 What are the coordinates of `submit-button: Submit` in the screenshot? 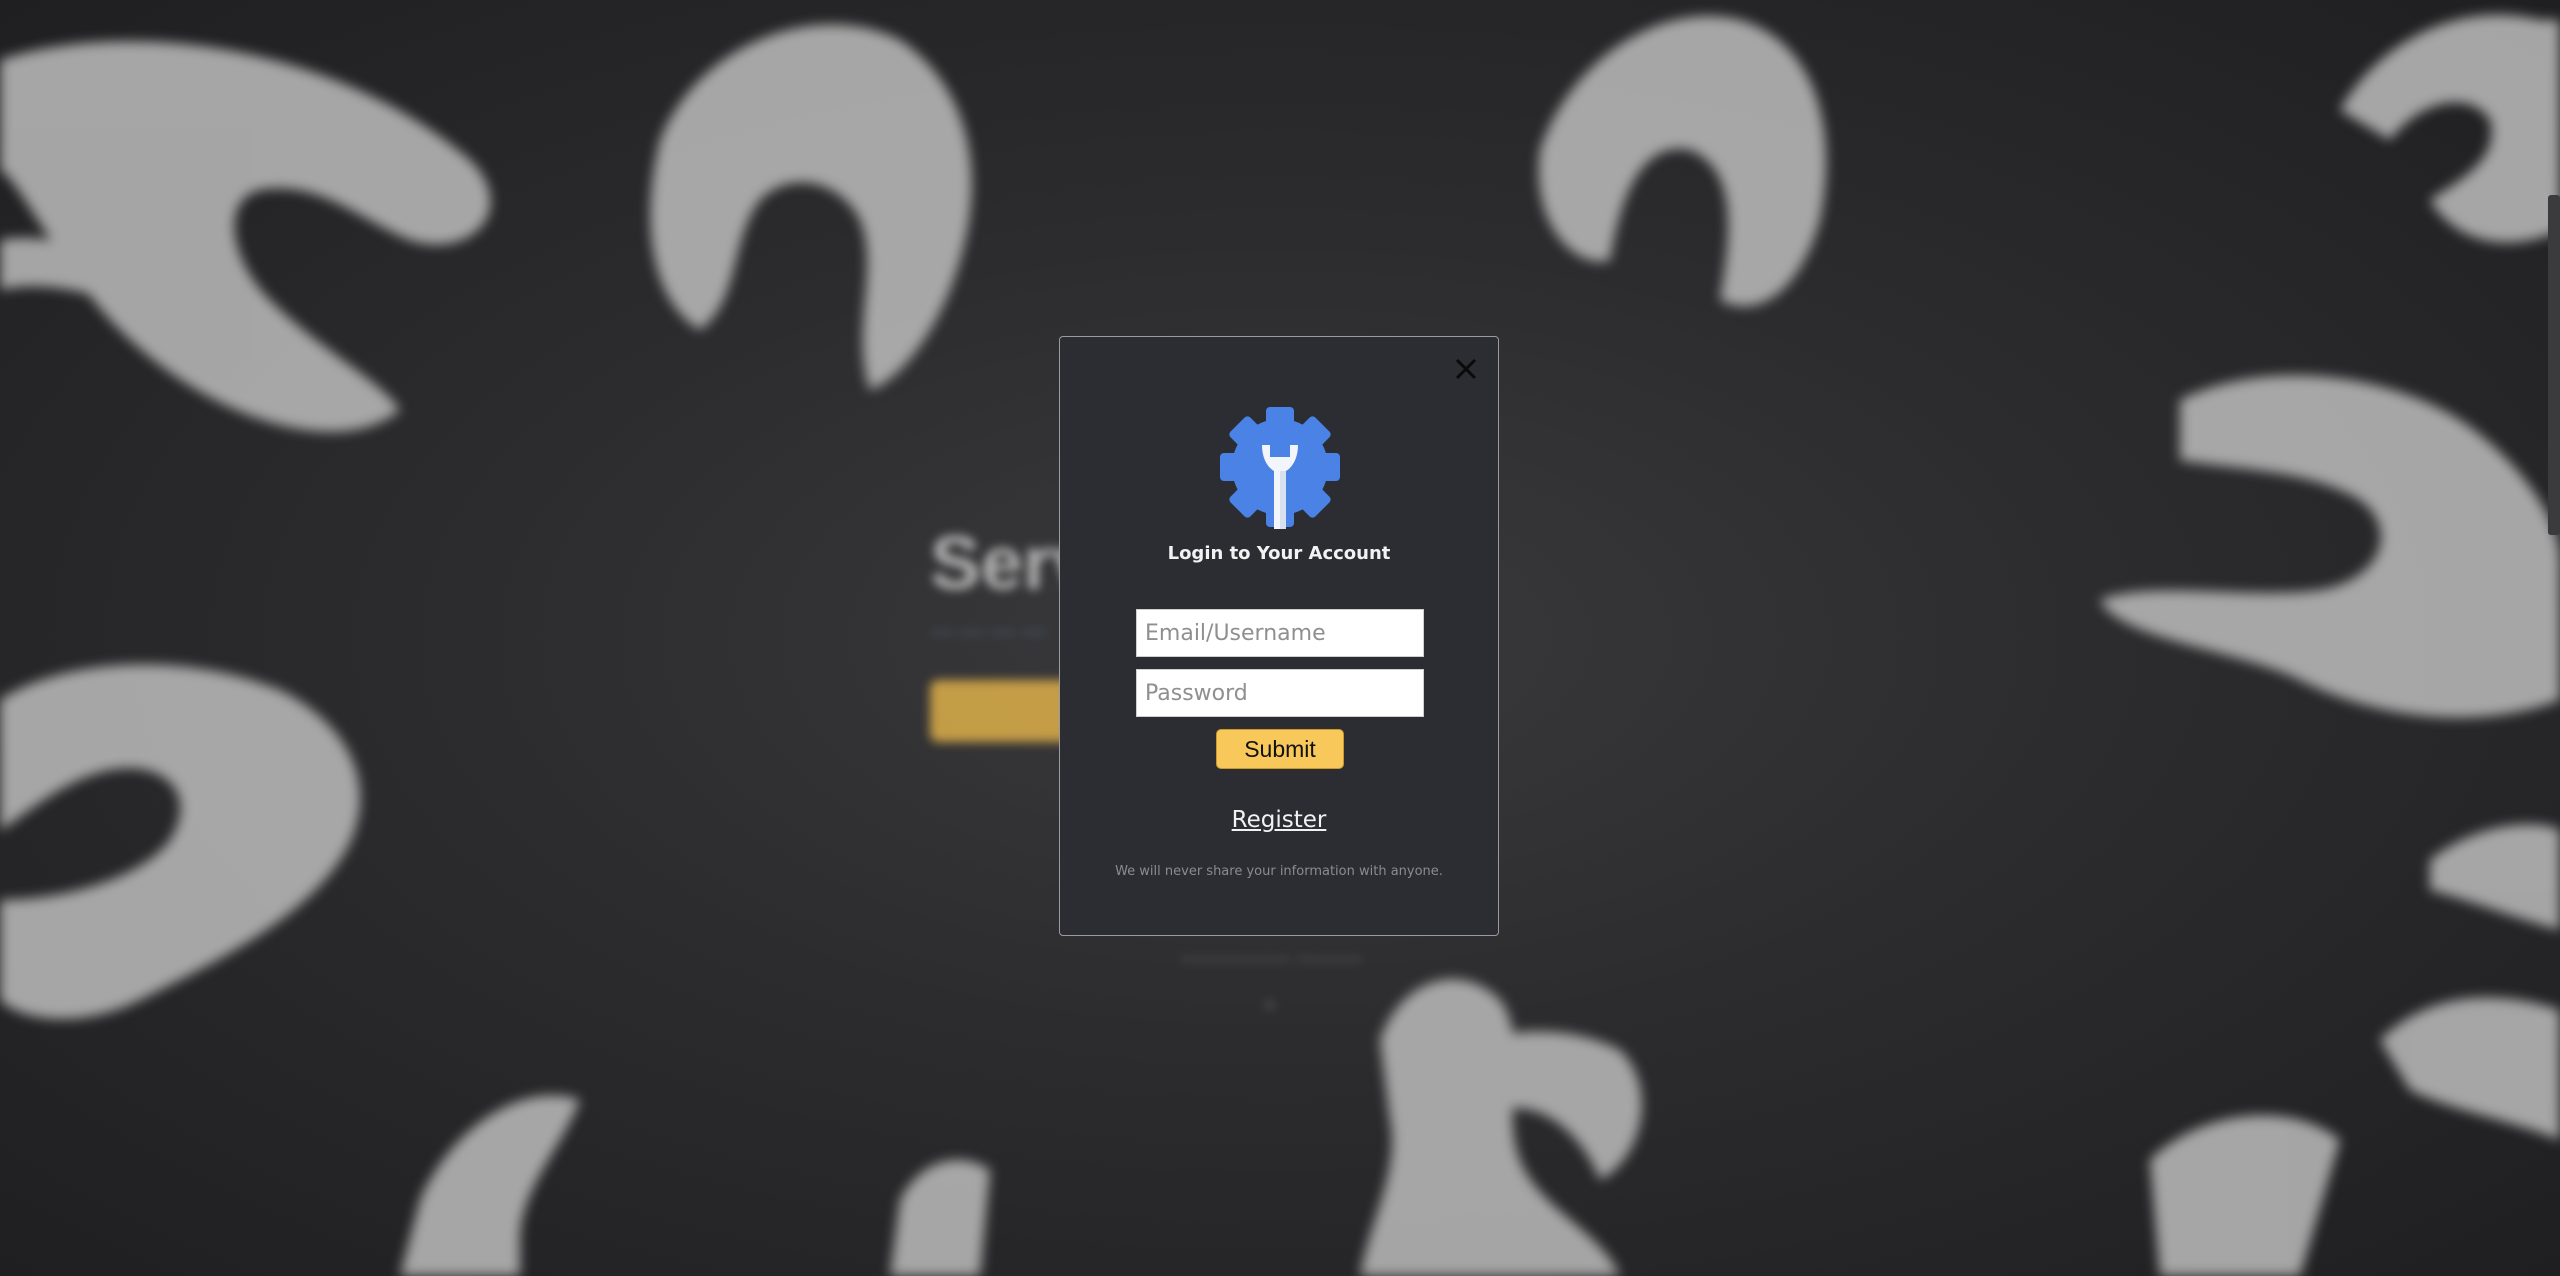 It's located at (1280, 749).